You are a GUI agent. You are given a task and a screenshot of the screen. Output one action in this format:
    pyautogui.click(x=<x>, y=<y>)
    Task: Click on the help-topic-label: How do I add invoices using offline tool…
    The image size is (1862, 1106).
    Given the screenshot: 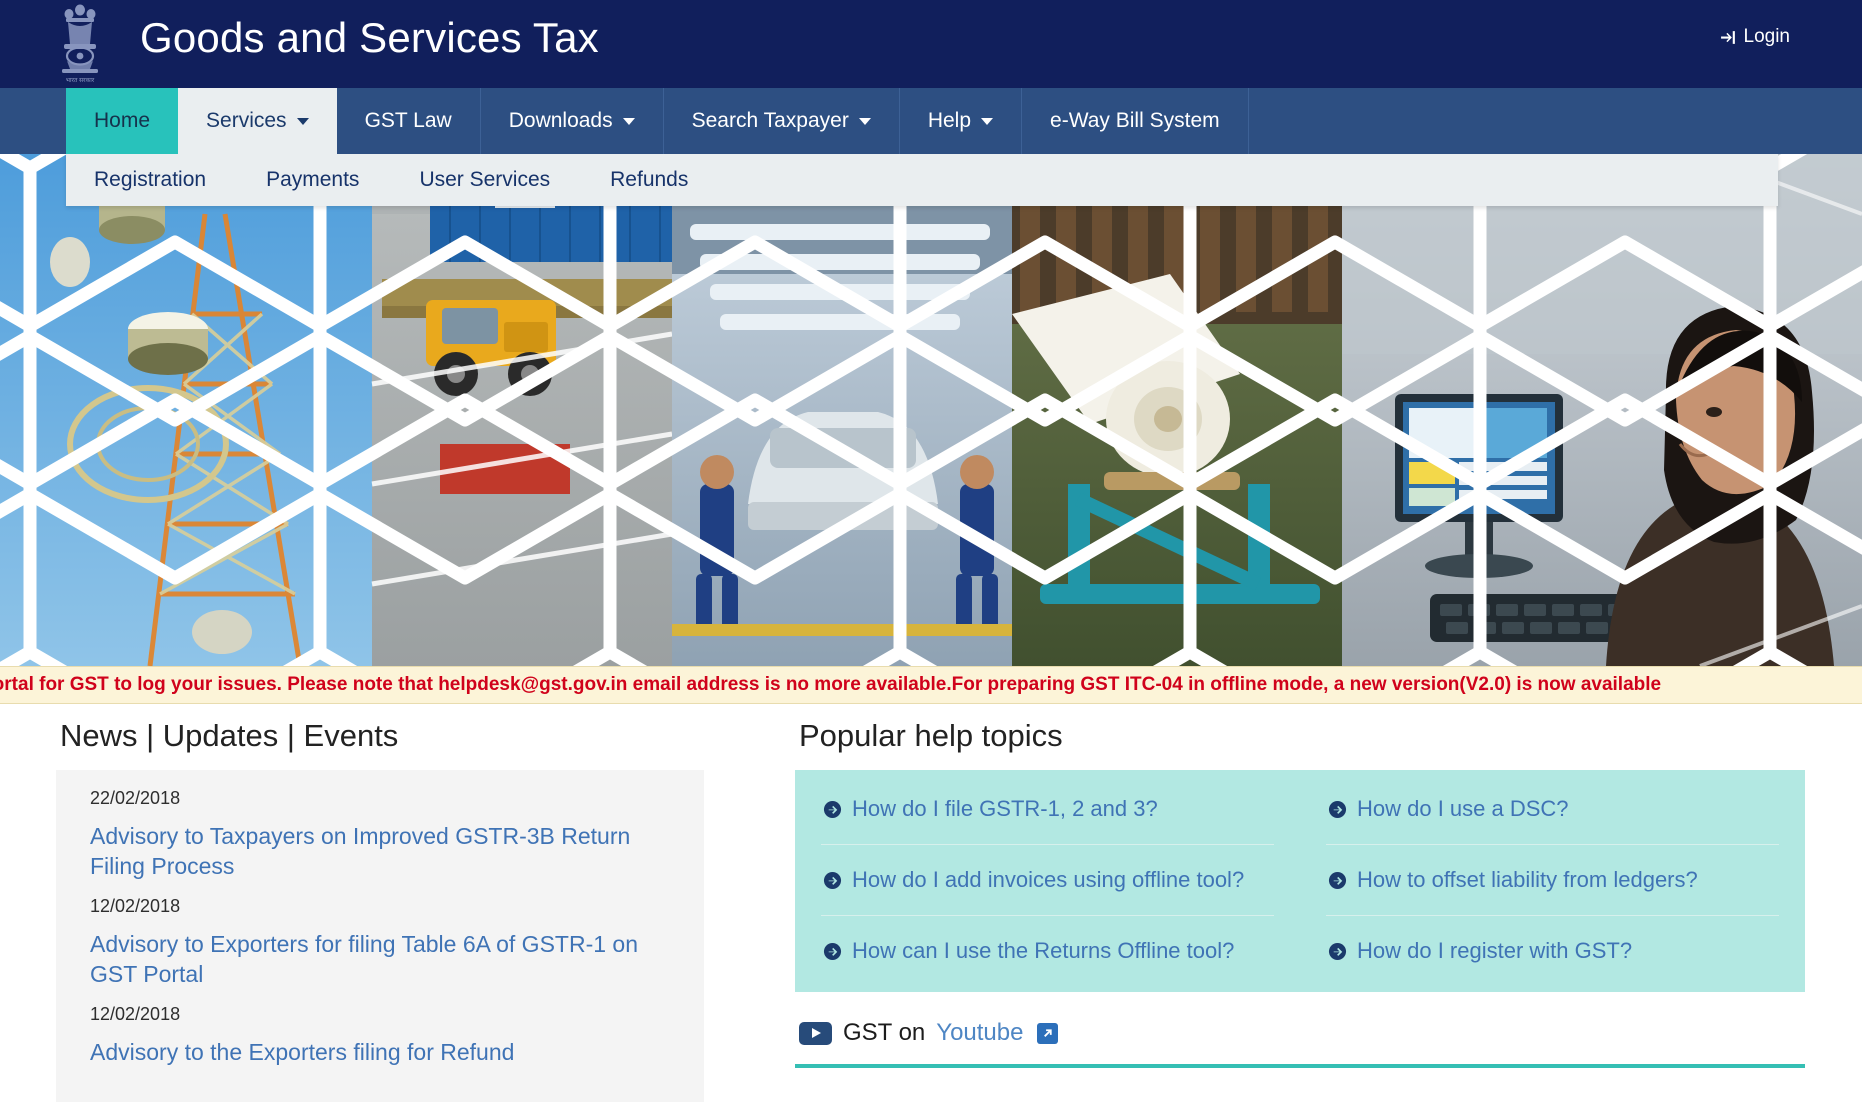 What is the action you would take?
    pyautogui.click(x=1048, y=879)
    